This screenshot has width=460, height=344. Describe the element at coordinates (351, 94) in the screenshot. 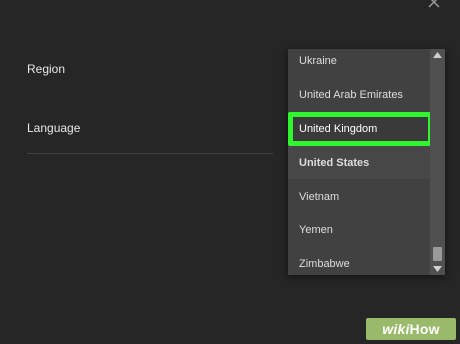

I see `option-label: United Arab Emirates` at that location.